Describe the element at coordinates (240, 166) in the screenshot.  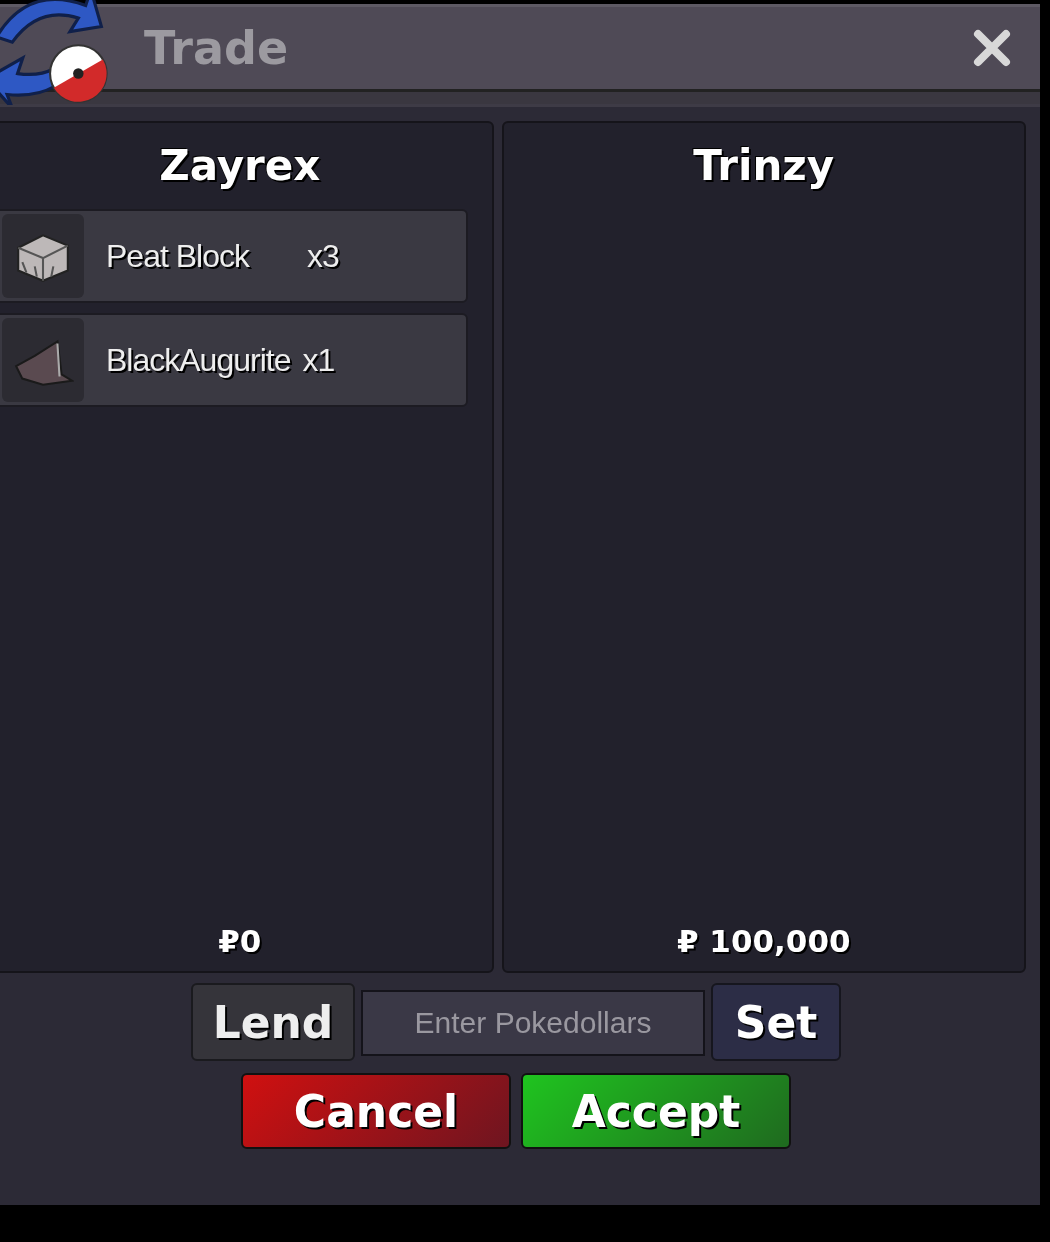
I see `player-name: Zayrex` at that location.